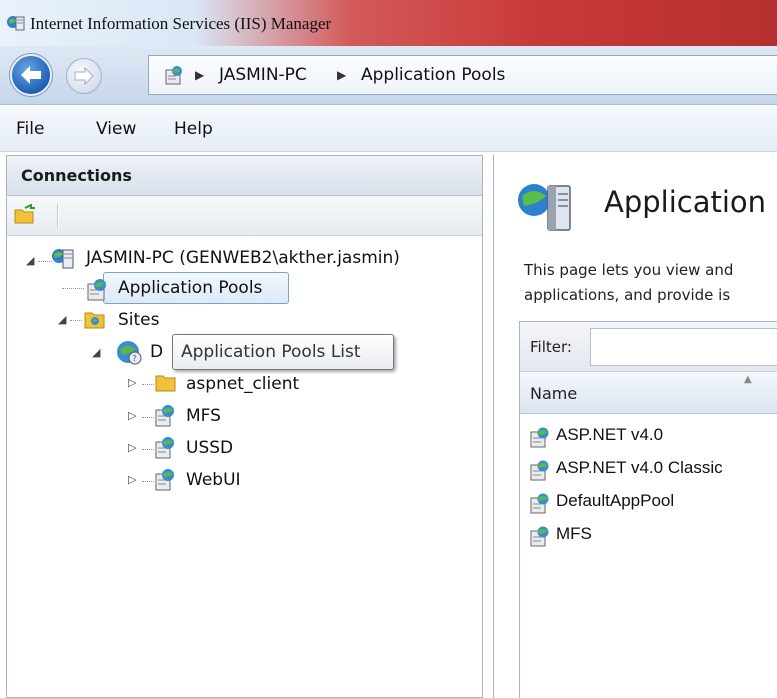 This screenshot has height=698, width=777. I want to click on forward-button, so click(84, 76).